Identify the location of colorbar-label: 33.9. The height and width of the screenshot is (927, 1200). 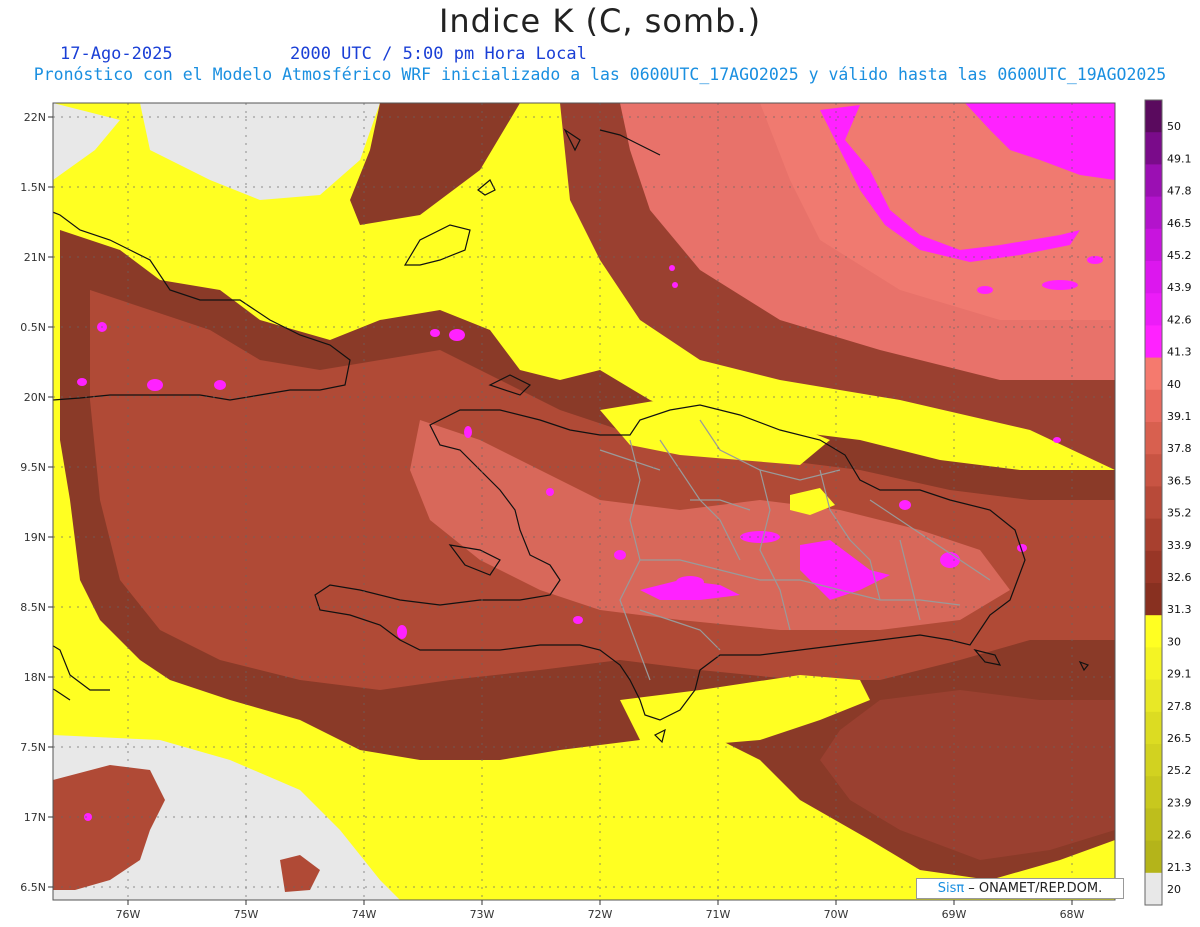
(1179, 545).